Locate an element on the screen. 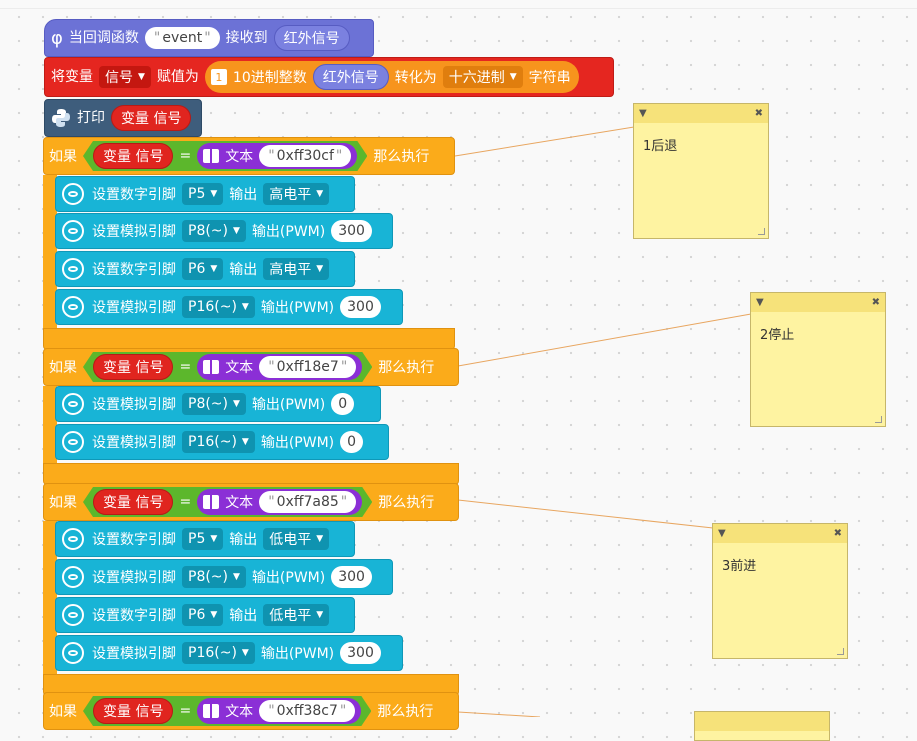  set-digital-pin-block: 设置数字引脚 P5 ▼ 输出 高电平 ▼ is located at coordinates (205, 194).